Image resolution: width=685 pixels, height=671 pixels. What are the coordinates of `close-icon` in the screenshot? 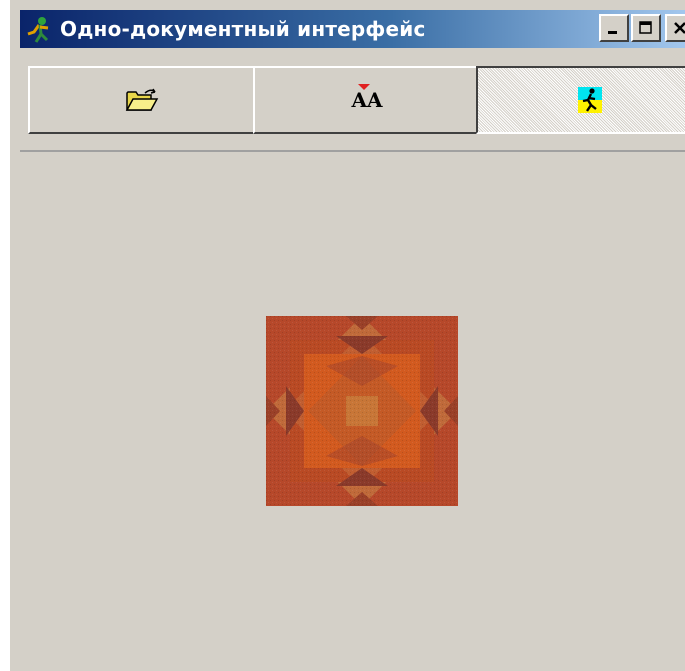 It's located at (679, 28).